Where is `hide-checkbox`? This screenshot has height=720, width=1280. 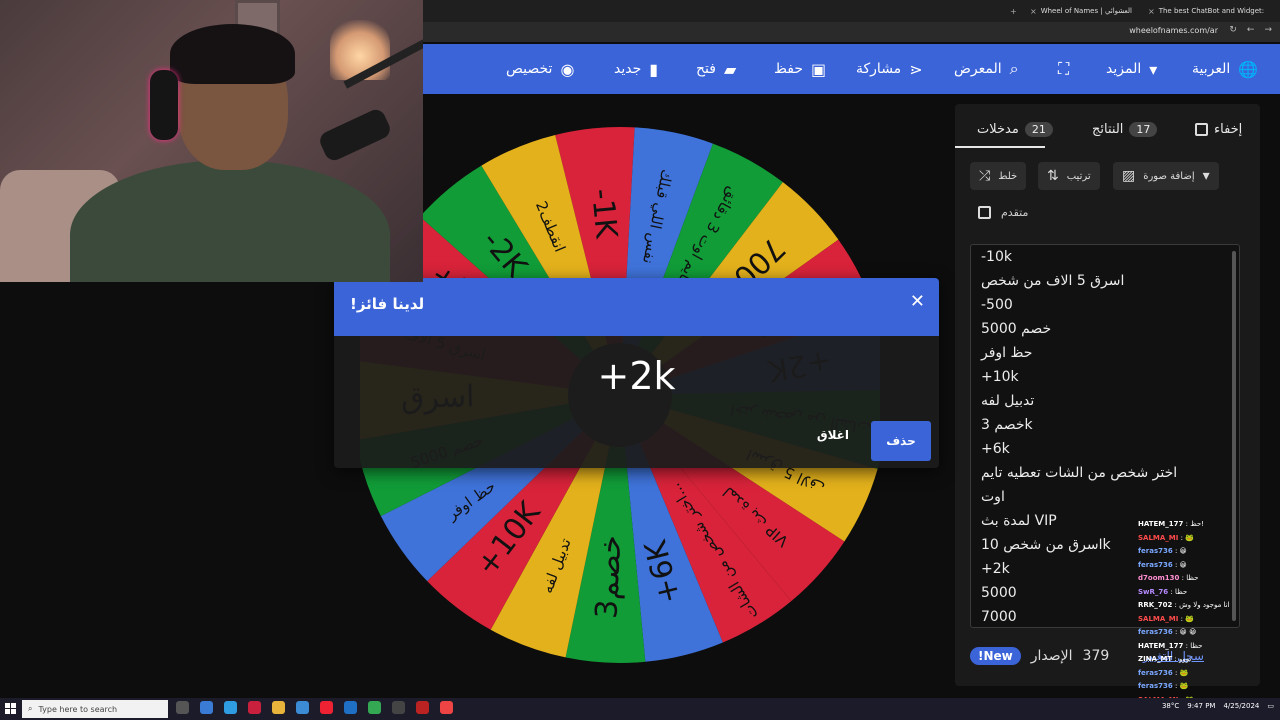
hide-checkbox is located at coordinates (1201, 129).